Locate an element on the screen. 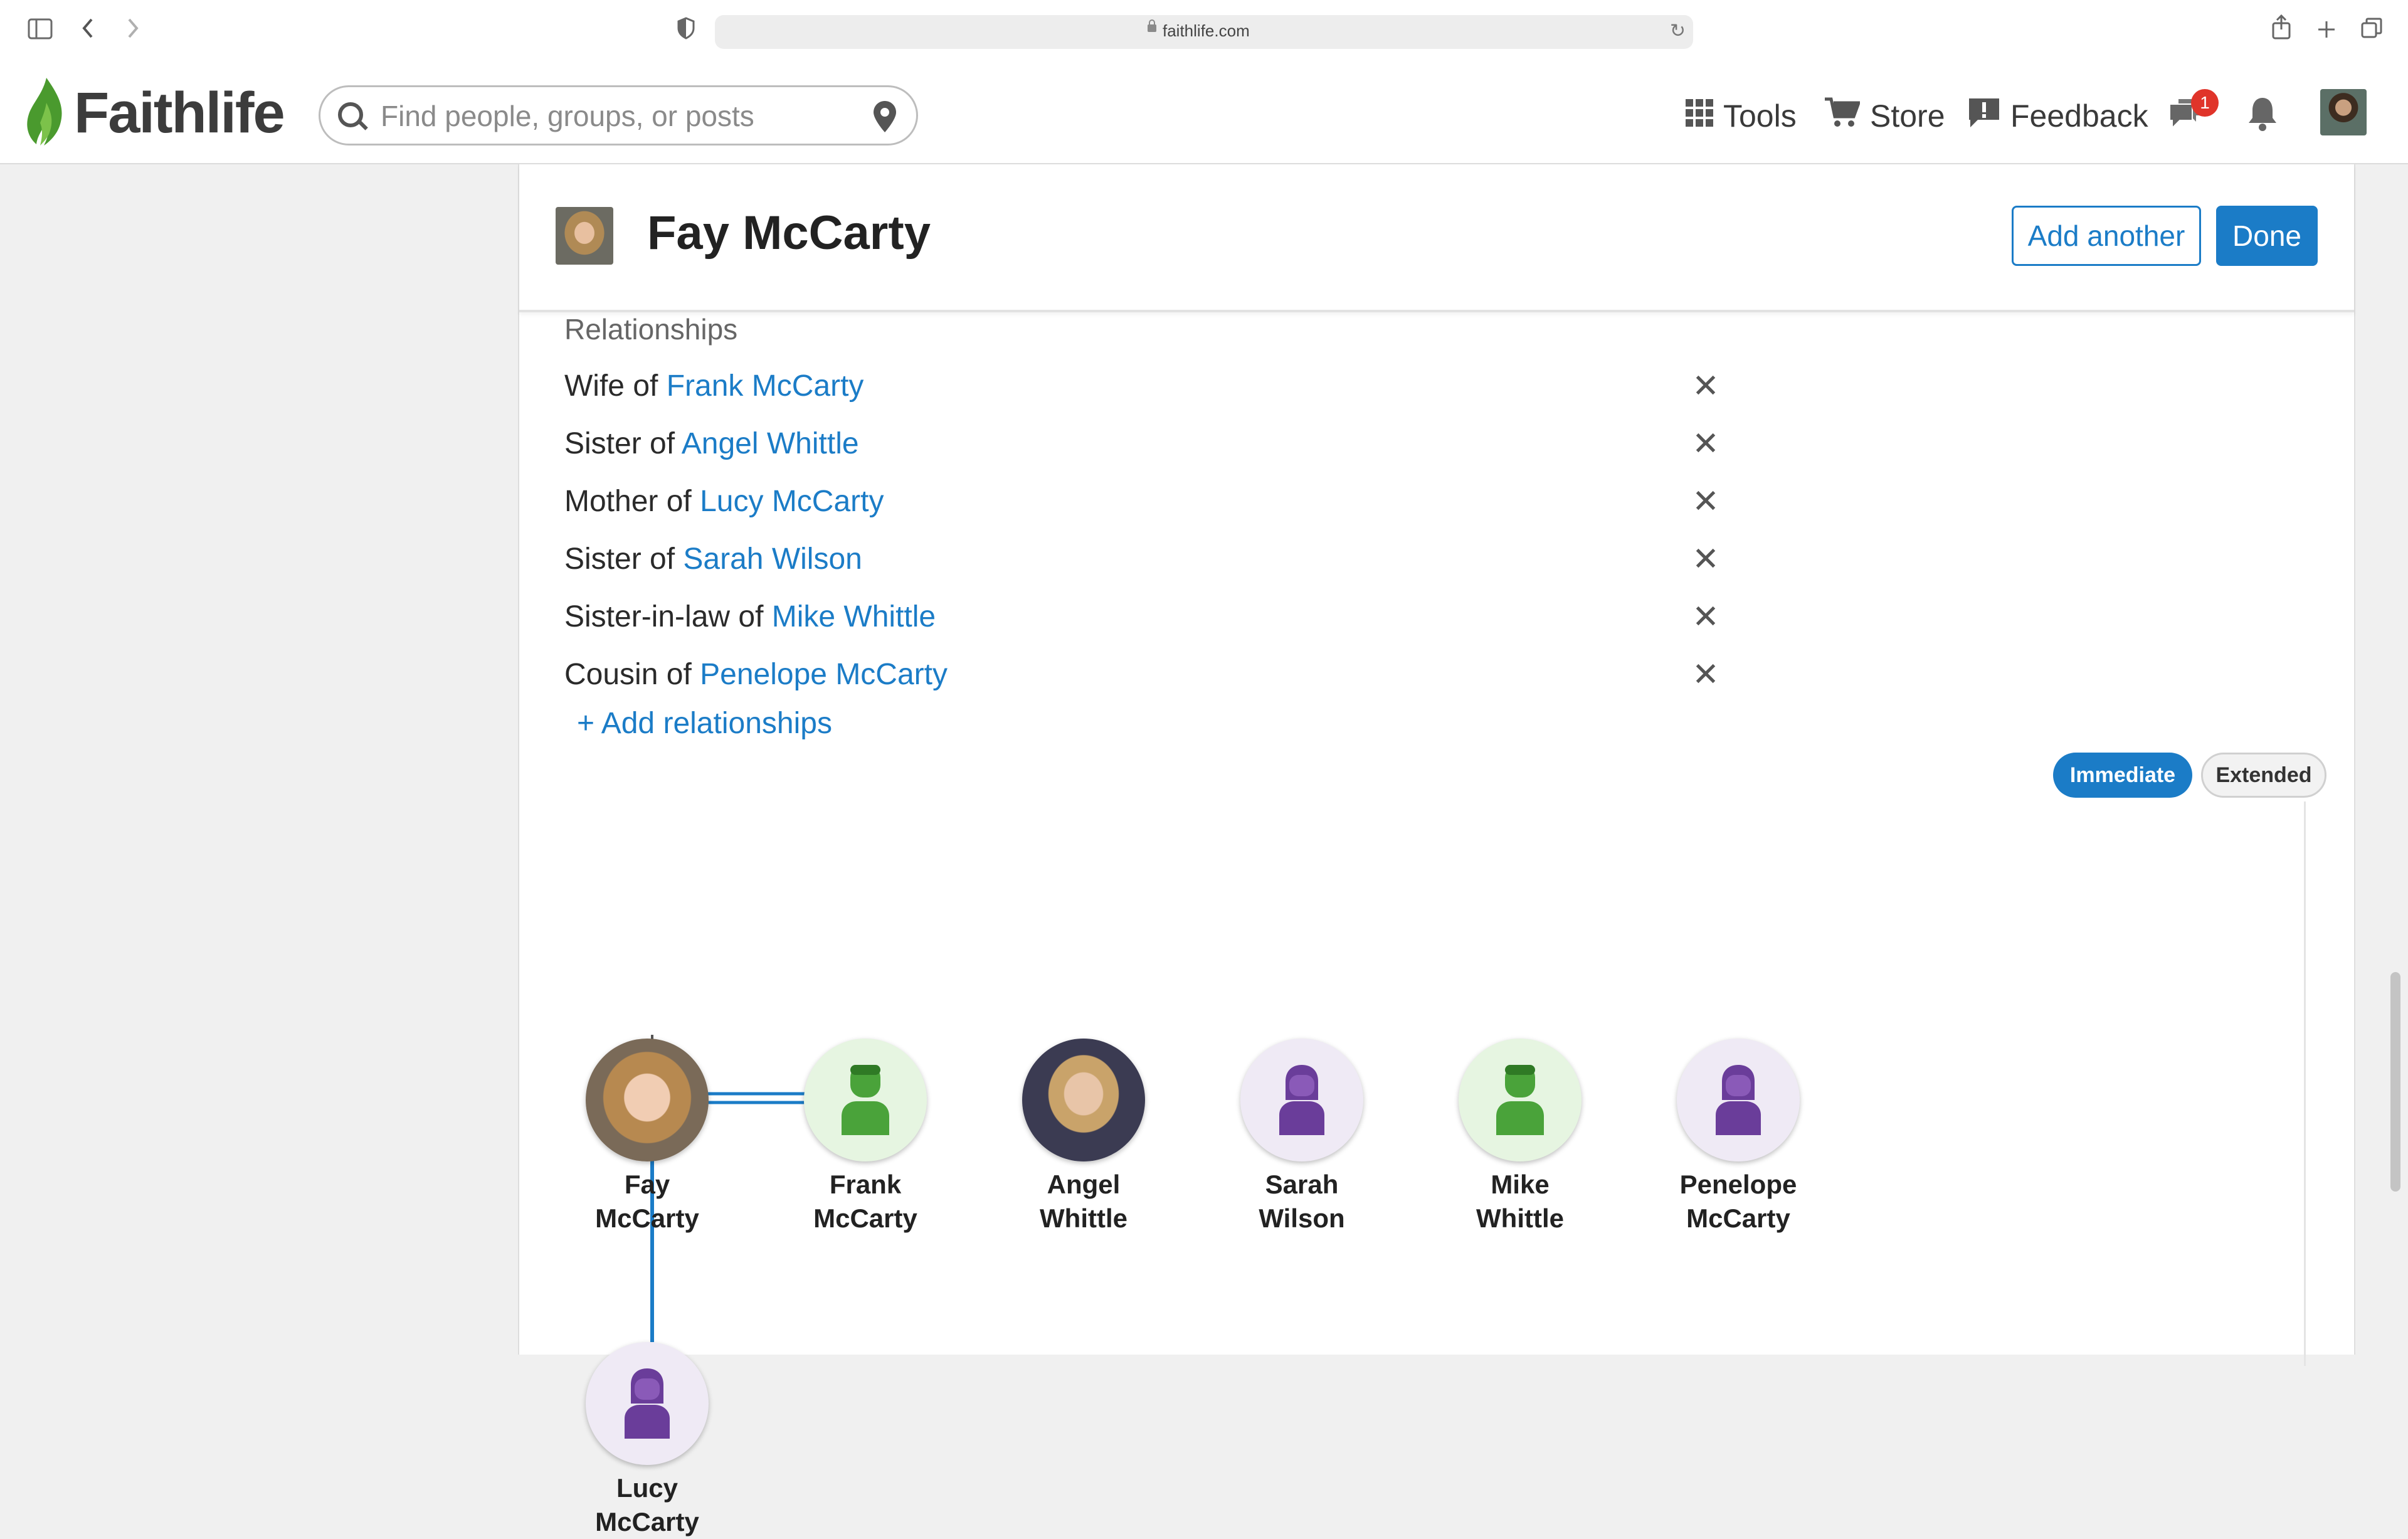 The image size is (2408, 1539). member-first-name: Mike is located at coordinates (1520, 1184).